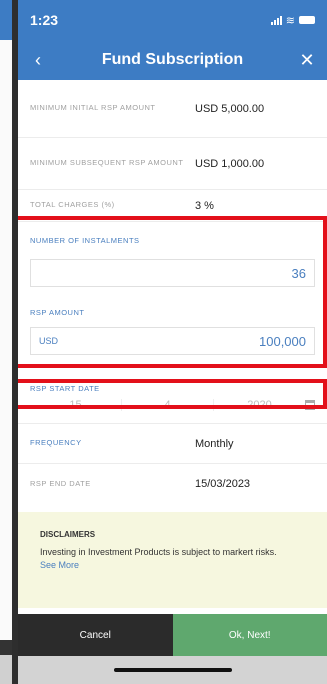  Describe the element at coordinates (95, 635) in the screenshot. I see `cancel-button: Cancel` at that location.